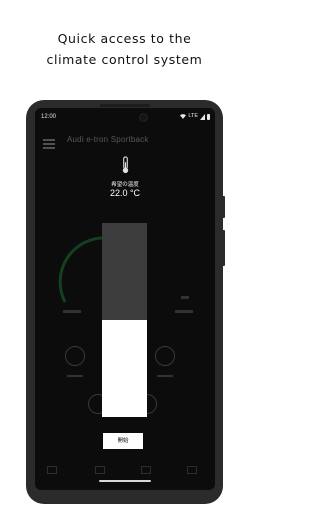  Describe the element at coordinates (146, 470) in the screenshot. I see `tab-charging` at that location.